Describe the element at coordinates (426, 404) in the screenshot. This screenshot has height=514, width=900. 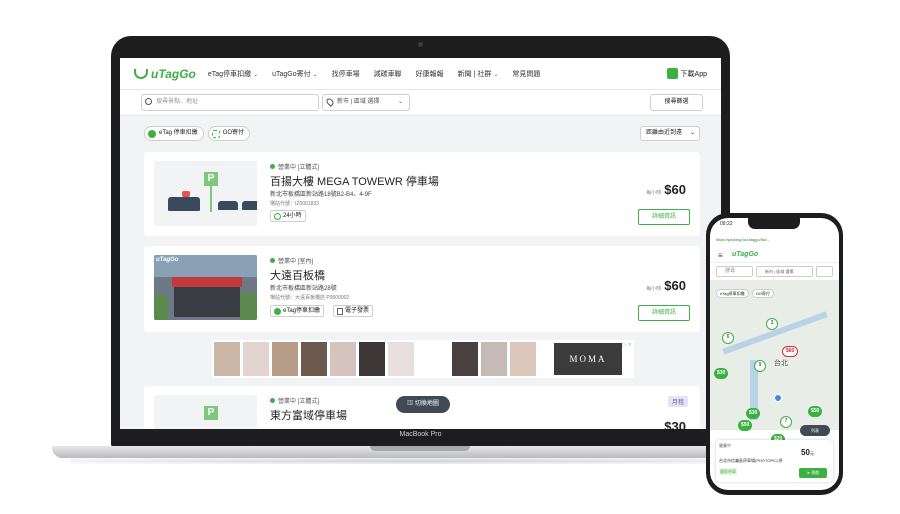
I see `map-toggle-label: 切換地圖` at that location.